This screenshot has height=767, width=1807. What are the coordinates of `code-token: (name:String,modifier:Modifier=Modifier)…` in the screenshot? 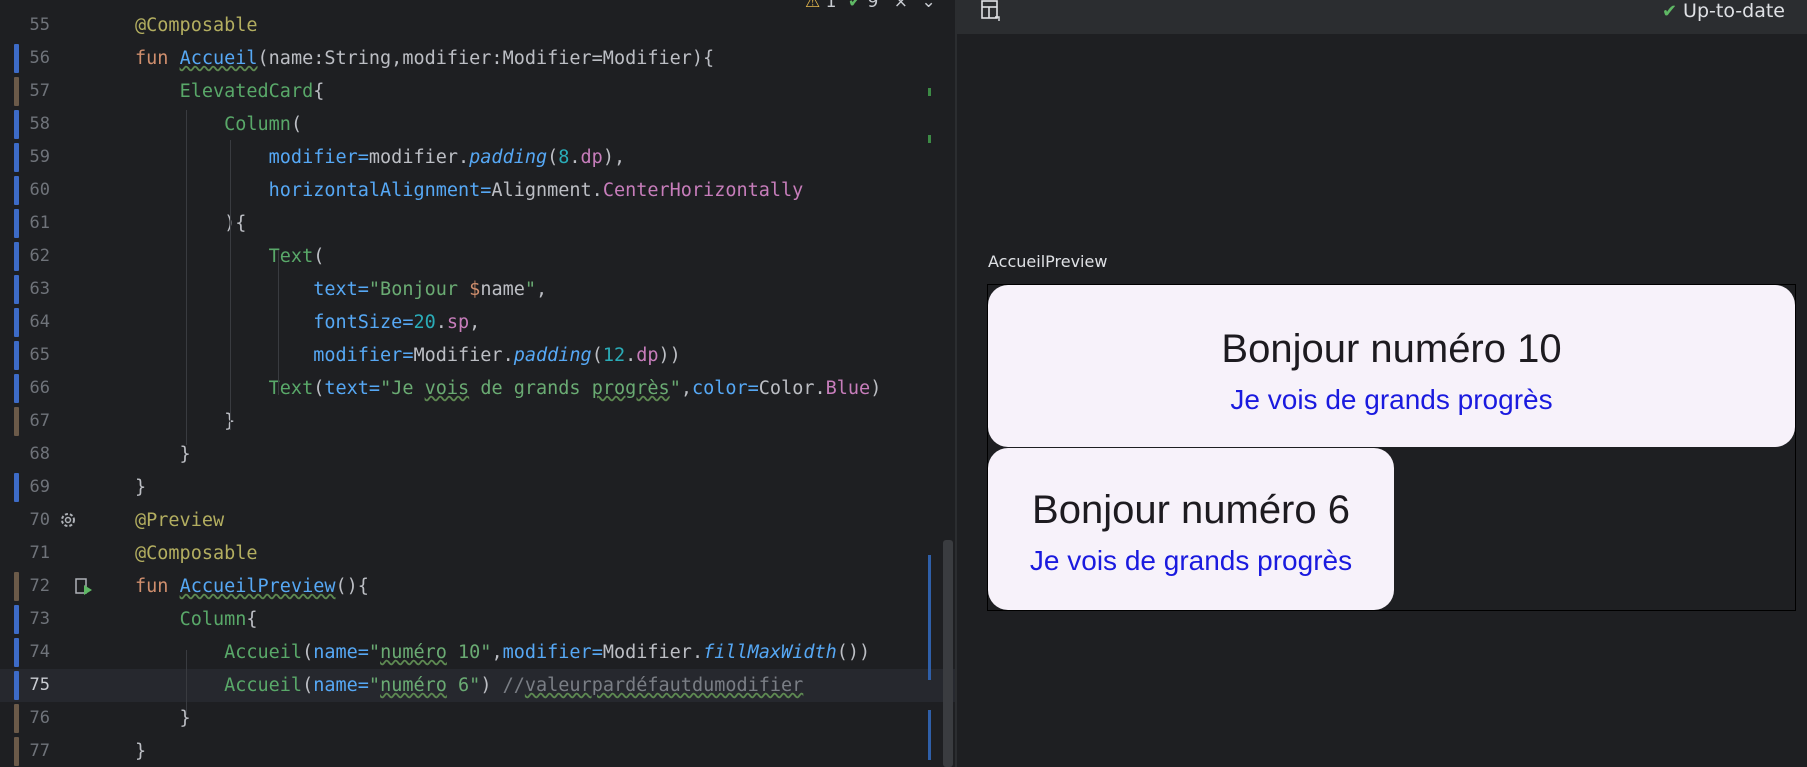 It's located at (486, 58).